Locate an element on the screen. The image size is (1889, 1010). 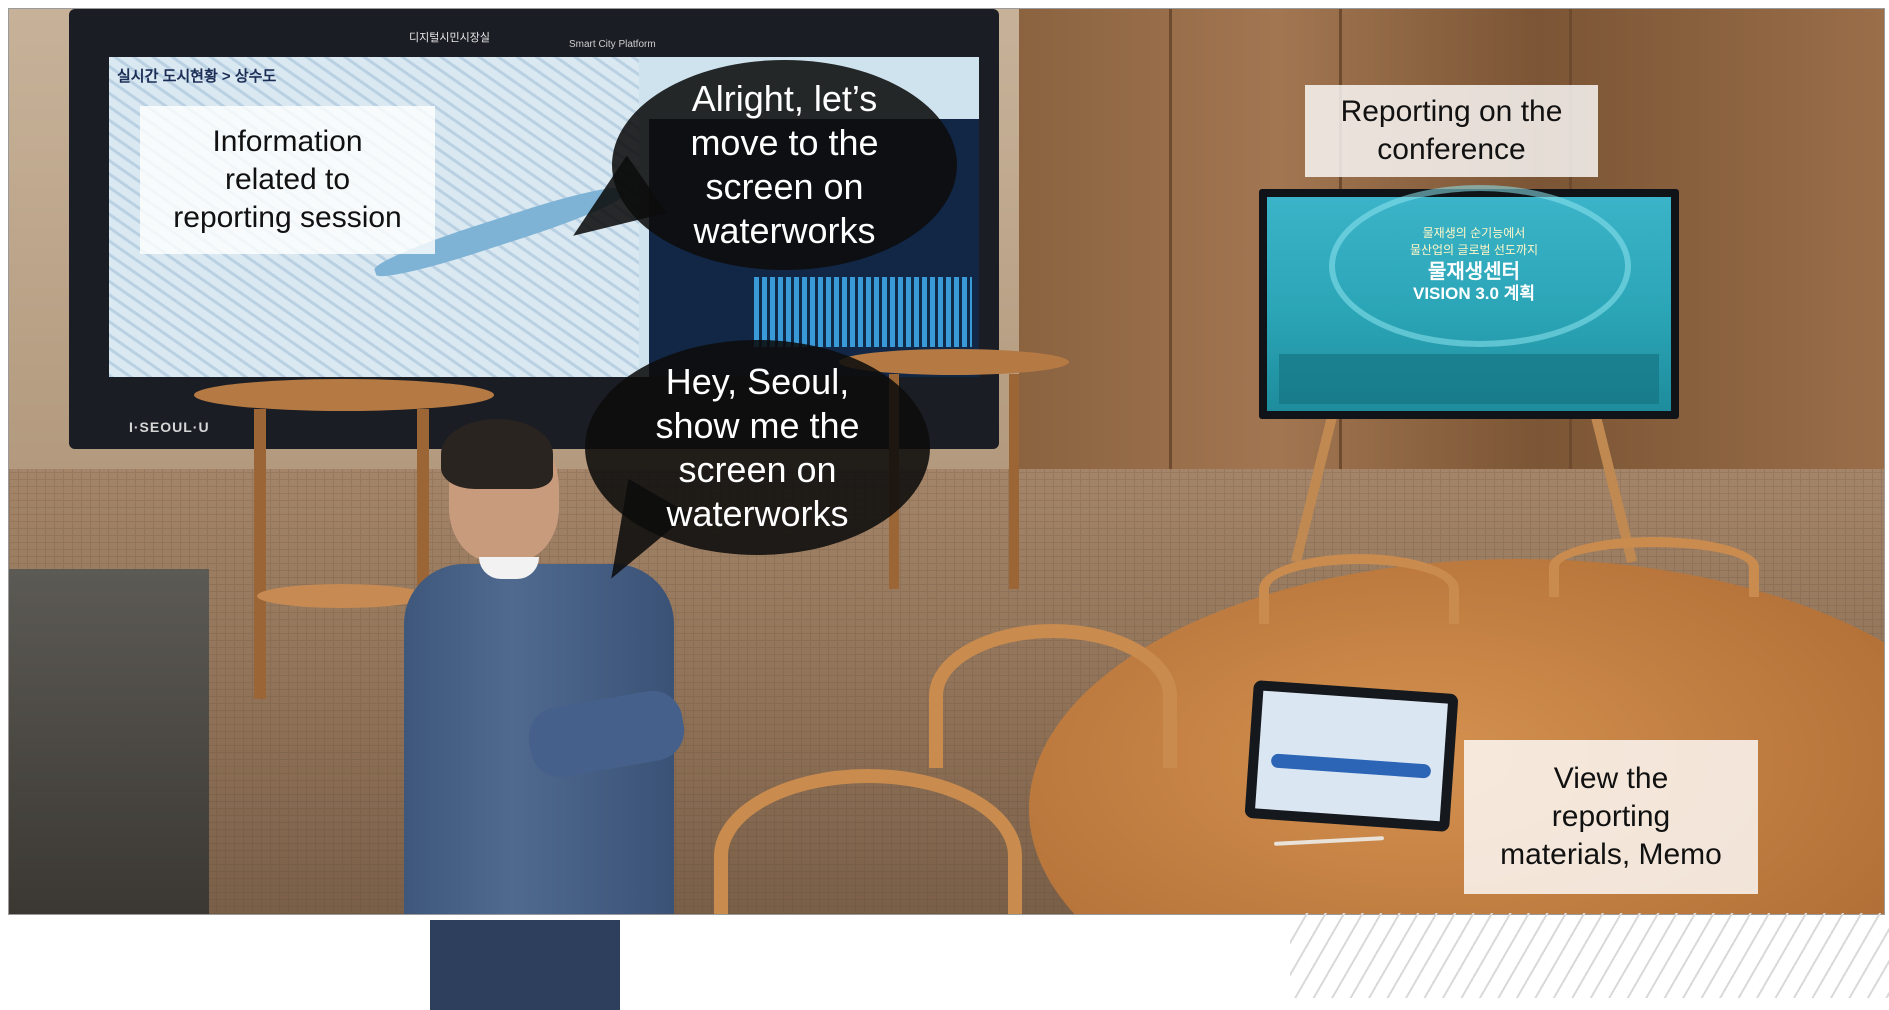
man-legs is located at coordinates (525, 965).